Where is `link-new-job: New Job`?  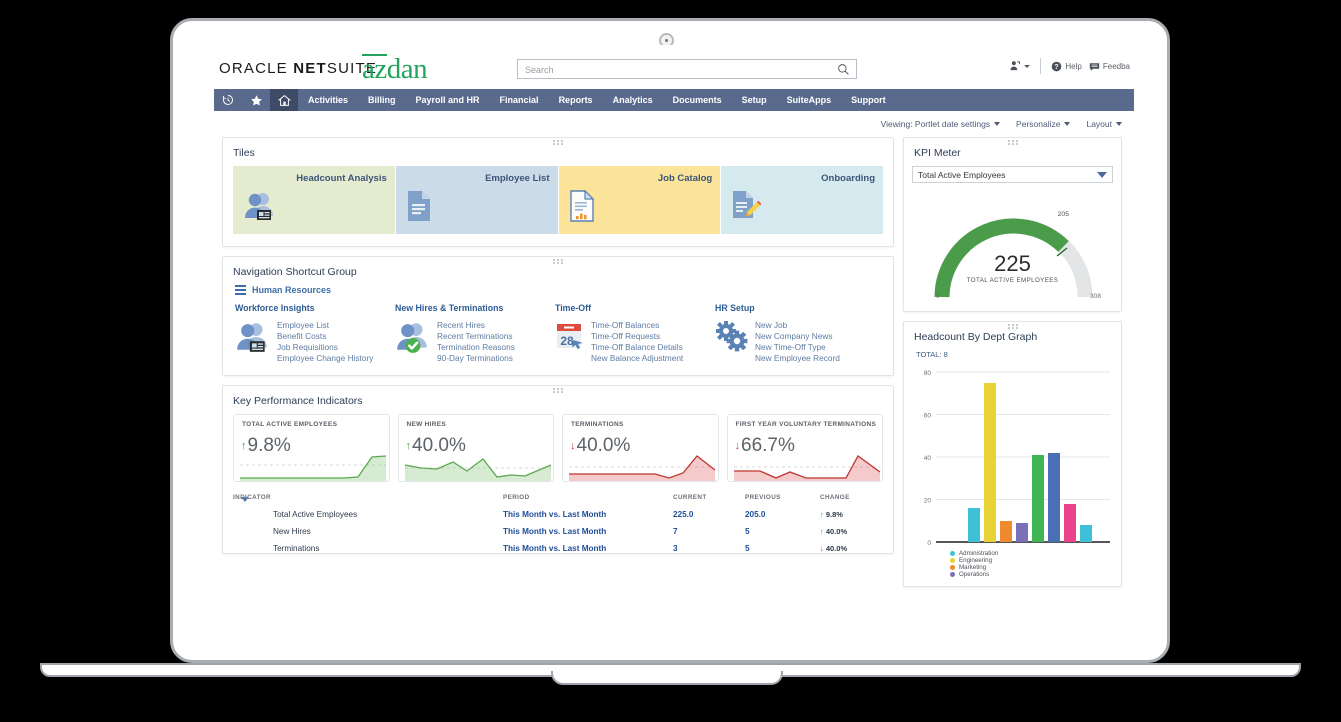 link-new-job: New Job is located at coordinates (797, 325).